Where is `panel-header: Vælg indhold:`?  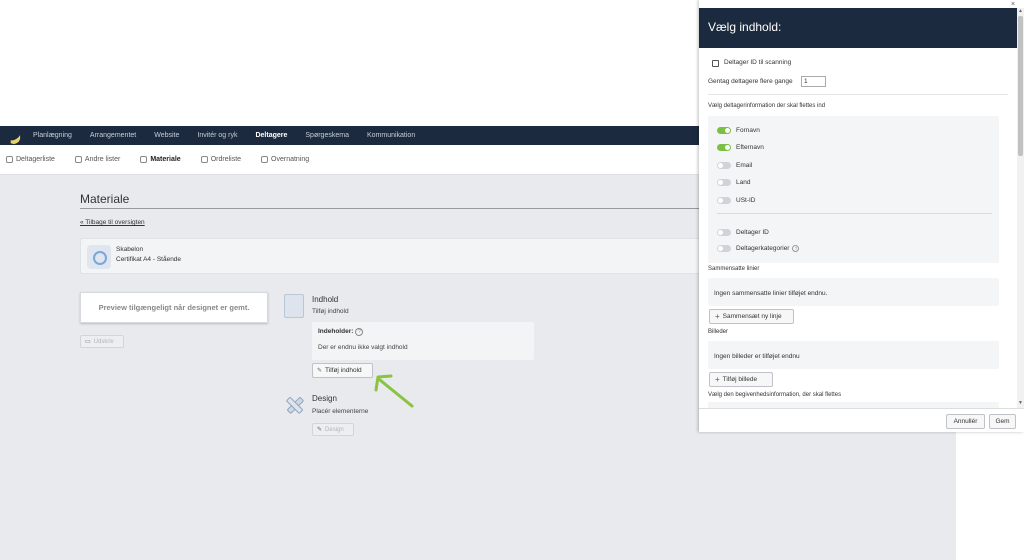 panel-header: Vælg indhold: is located at coordinates (858, 28).